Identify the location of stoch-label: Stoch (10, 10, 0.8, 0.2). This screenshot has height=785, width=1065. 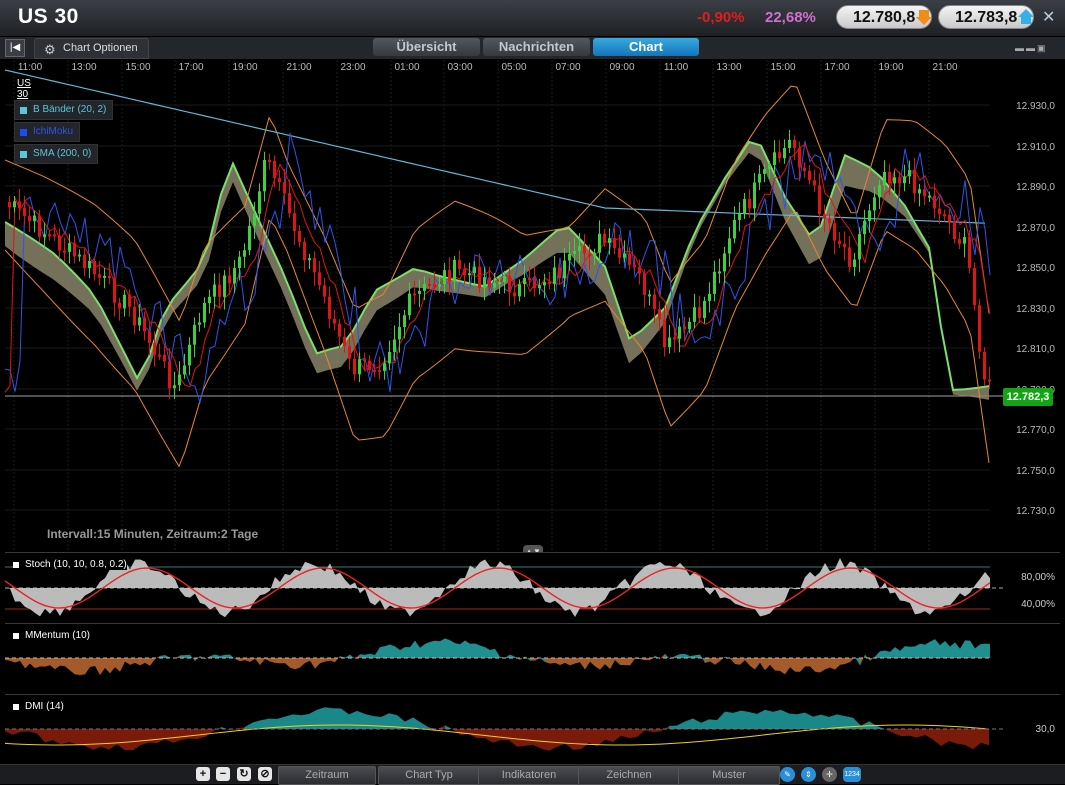
(70, 564).